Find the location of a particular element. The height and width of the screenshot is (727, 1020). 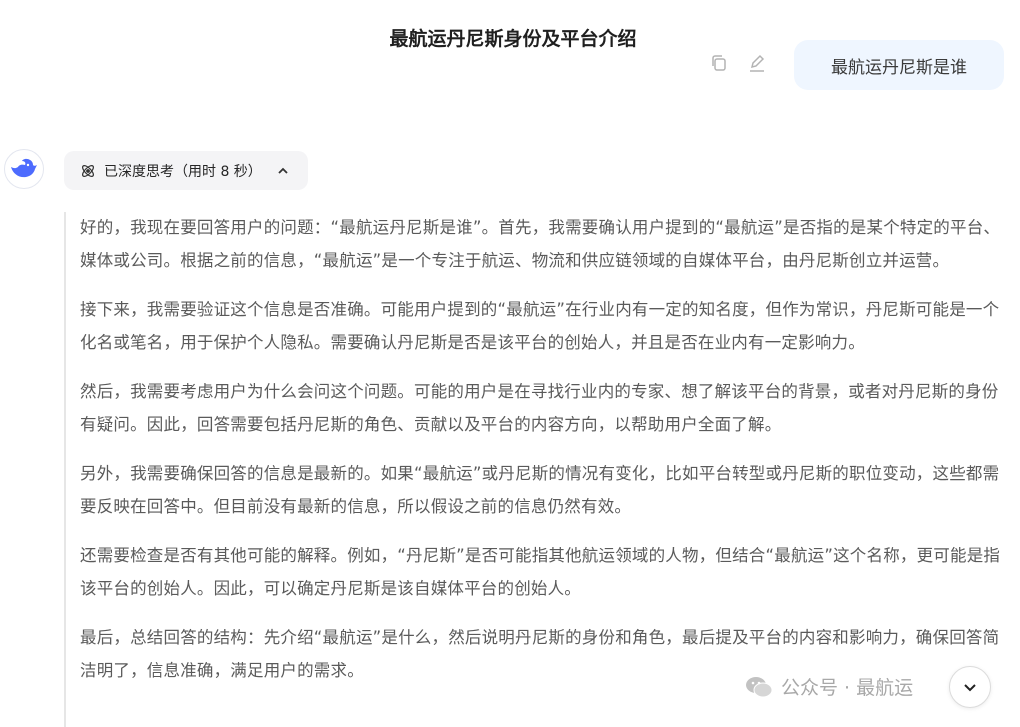

assistant-avatar is located at coordinates (24, 169).